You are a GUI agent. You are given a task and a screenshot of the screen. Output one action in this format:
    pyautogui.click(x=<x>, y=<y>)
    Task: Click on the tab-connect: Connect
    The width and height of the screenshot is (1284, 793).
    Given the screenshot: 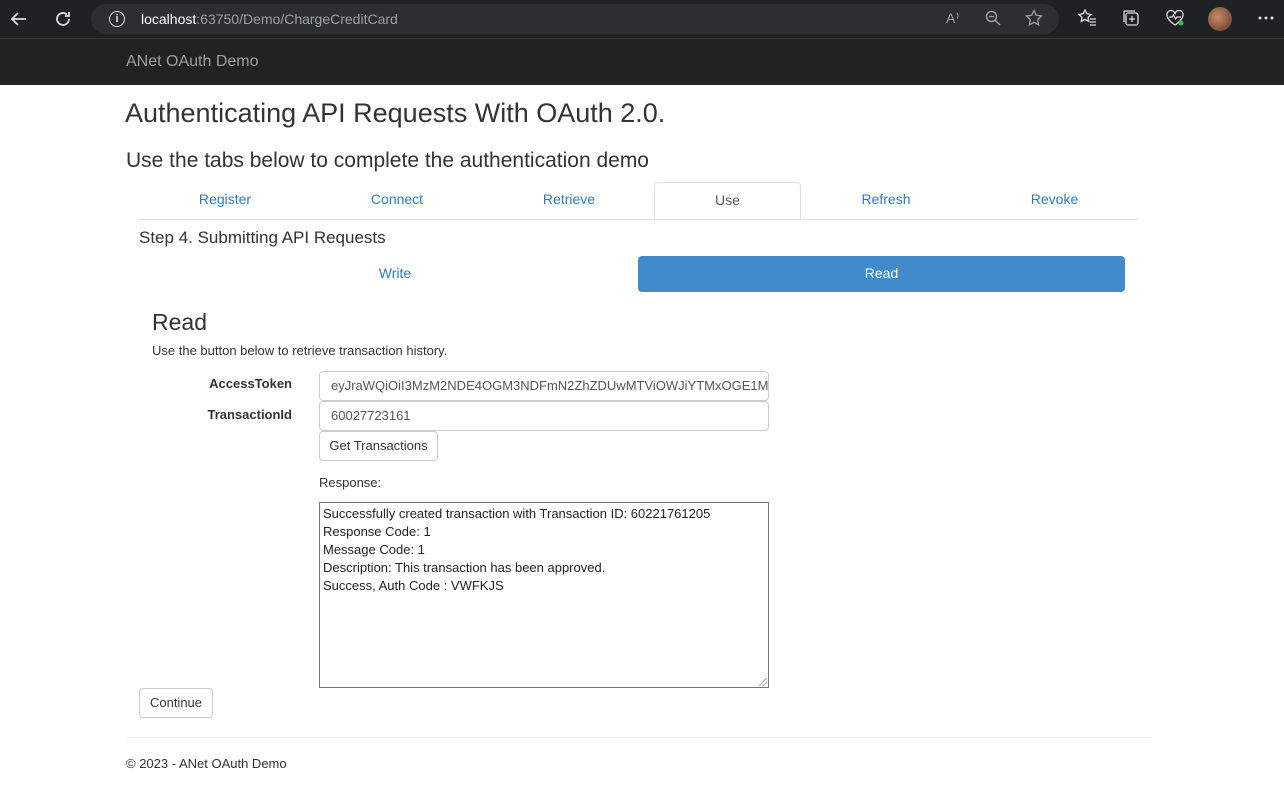 What is the action you would take?
    pyautogui.click(x=397, y=200)
    